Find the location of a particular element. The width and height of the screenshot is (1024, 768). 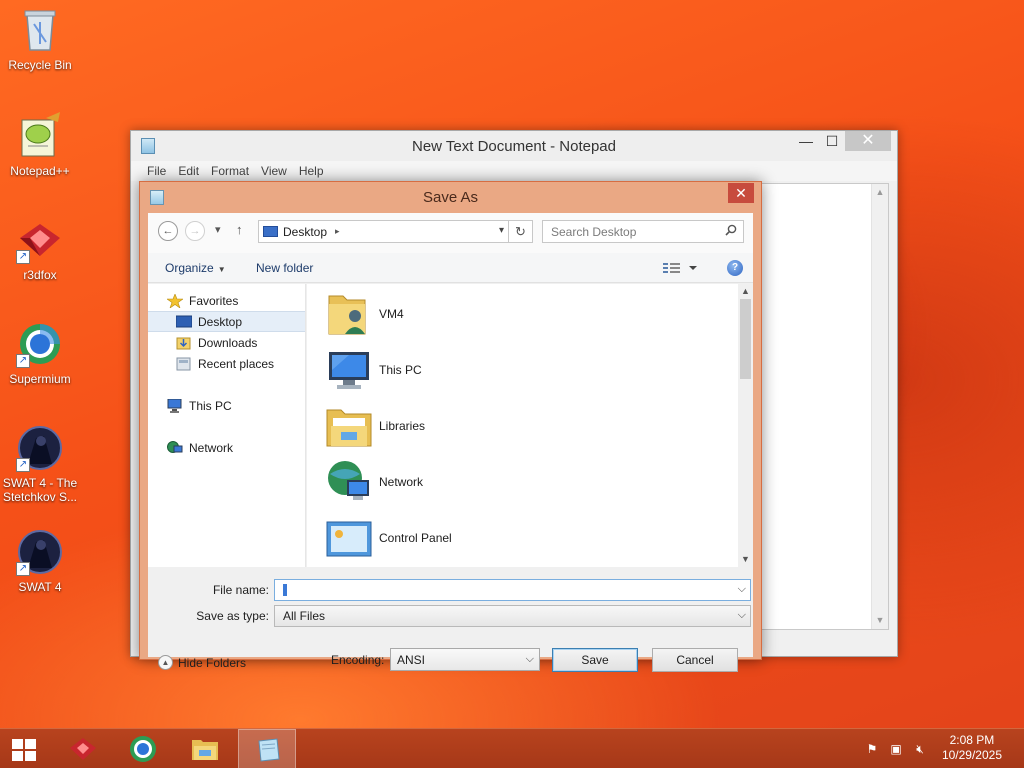

file-item-network: Network is located at coordinates (374, 482).